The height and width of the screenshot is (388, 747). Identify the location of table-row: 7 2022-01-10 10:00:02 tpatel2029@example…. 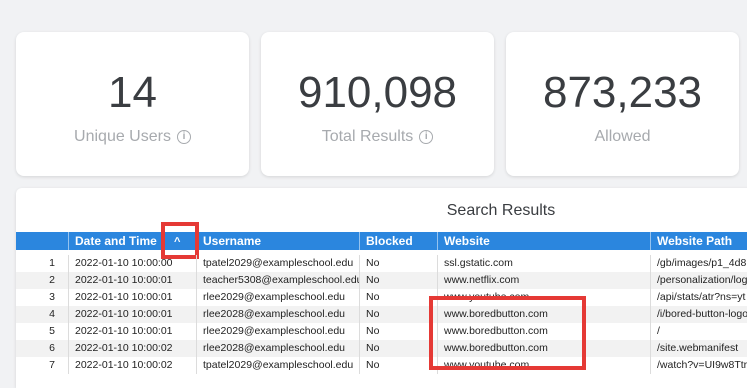
(381, 365).